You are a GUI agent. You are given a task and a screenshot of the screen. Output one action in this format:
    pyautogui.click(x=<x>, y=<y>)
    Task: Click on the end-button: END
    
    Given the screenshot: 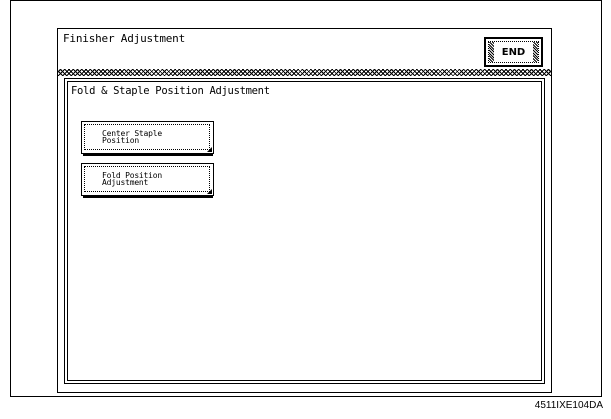 What is the action you would take?
    pyautogui.click(x=513, y=52)
    